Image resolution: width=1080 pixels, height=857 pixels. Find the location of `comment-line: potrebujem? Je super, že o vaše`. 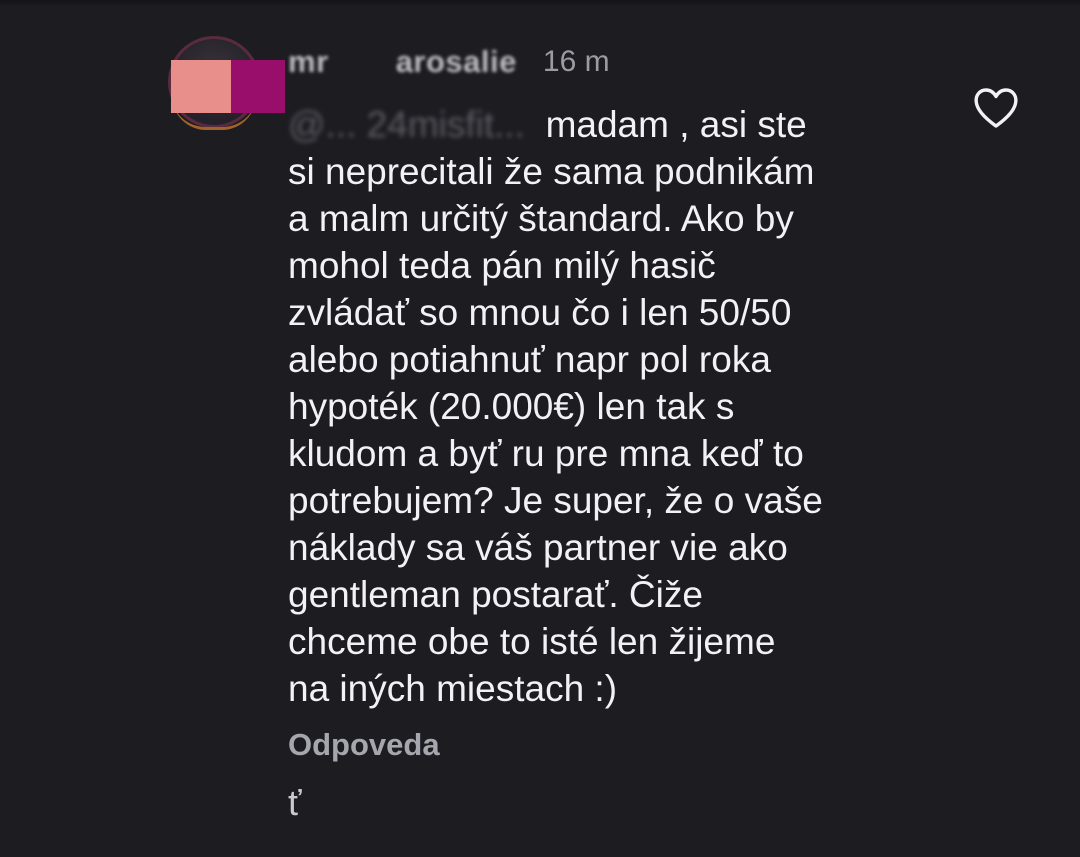

comment-line: potrebujem? Je super, že o vaše is located at coordinates (555, 500).